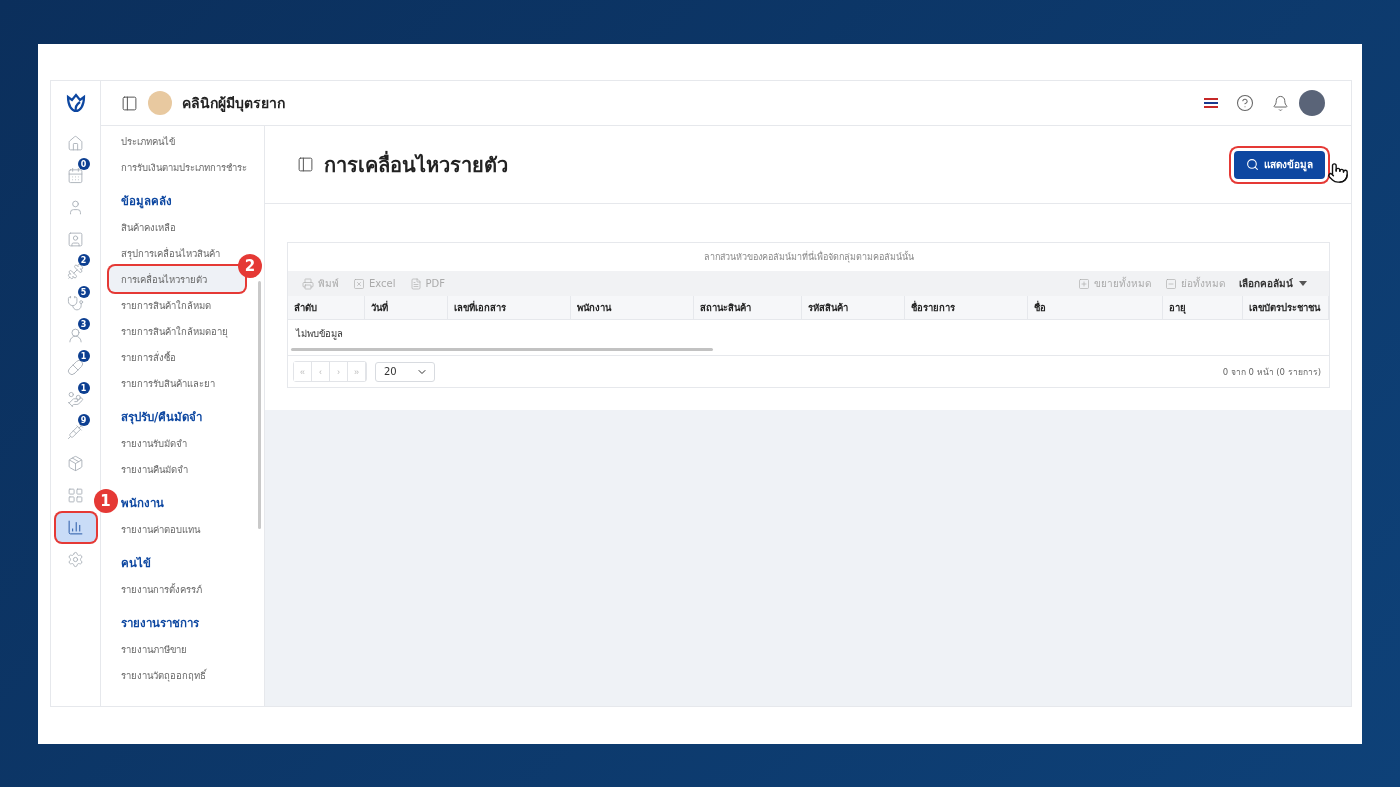  What do you see at coordinates (1277, 283) in the screenshot?
I see `choose-columns-button: เลือกคอลัมน์` at bounding box center [1277, 283].